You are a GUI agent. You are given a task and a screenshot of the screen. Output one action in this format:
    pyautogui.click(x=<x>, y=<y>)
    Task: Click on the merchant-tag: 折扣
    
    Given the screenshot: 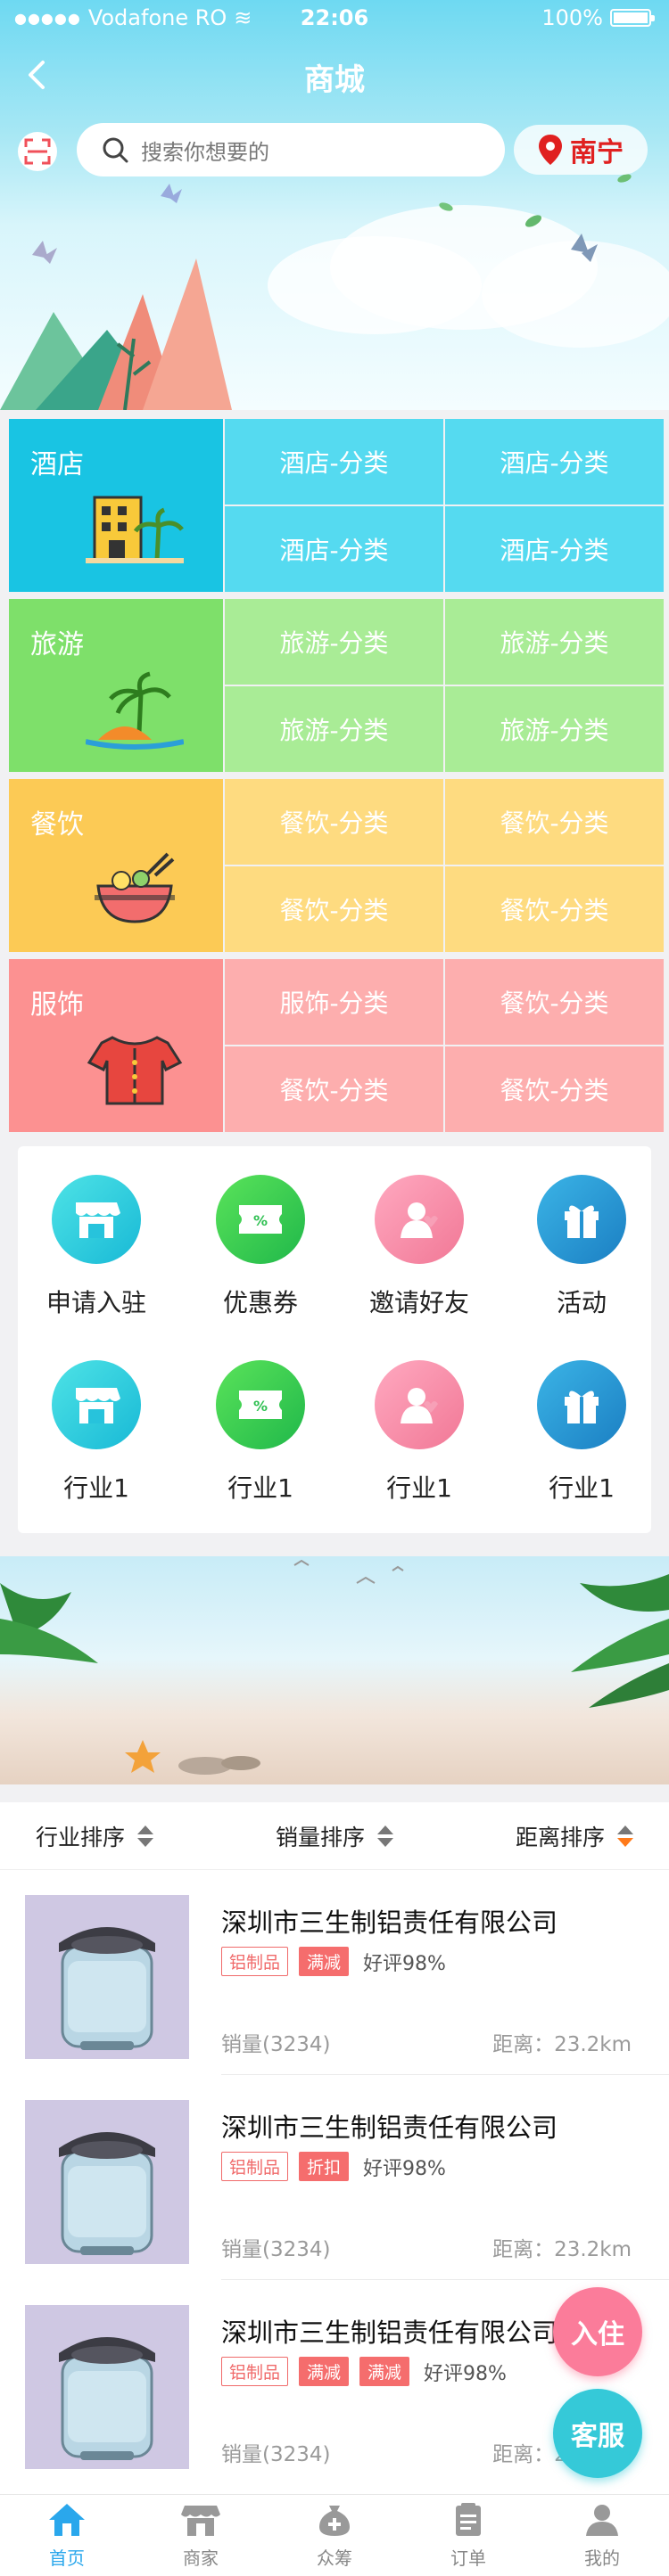 What is the action you would take?
    pyautogui.click(x=324, y=2166)
    